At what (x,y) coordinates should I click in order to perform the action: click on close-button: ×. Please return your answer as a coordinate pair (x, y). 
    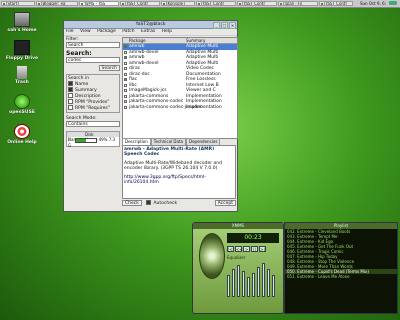
    Looking at the image, I should click on (232, 25).